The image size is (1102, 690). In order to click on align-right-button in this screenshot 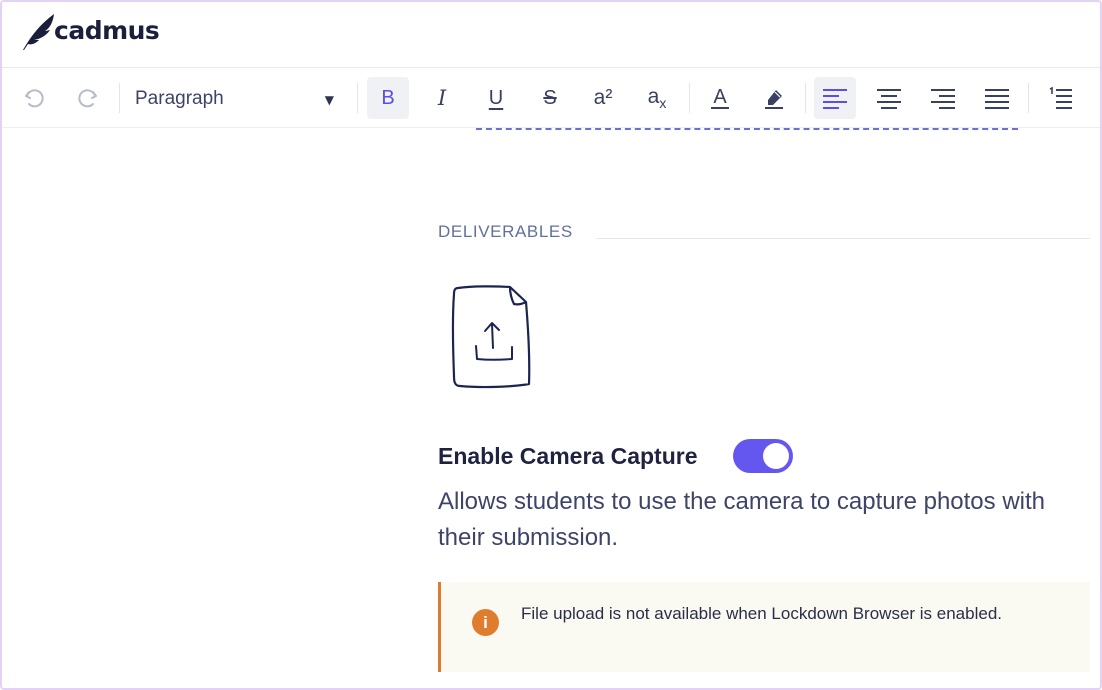, I will do `click(943, 98)`.